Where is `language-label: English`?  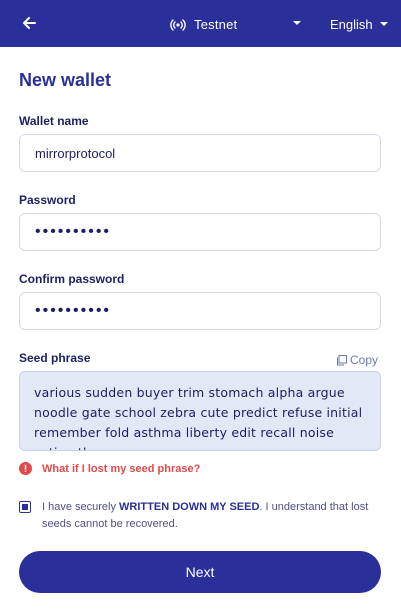 language-label: English is located at coordinates (351, 24).